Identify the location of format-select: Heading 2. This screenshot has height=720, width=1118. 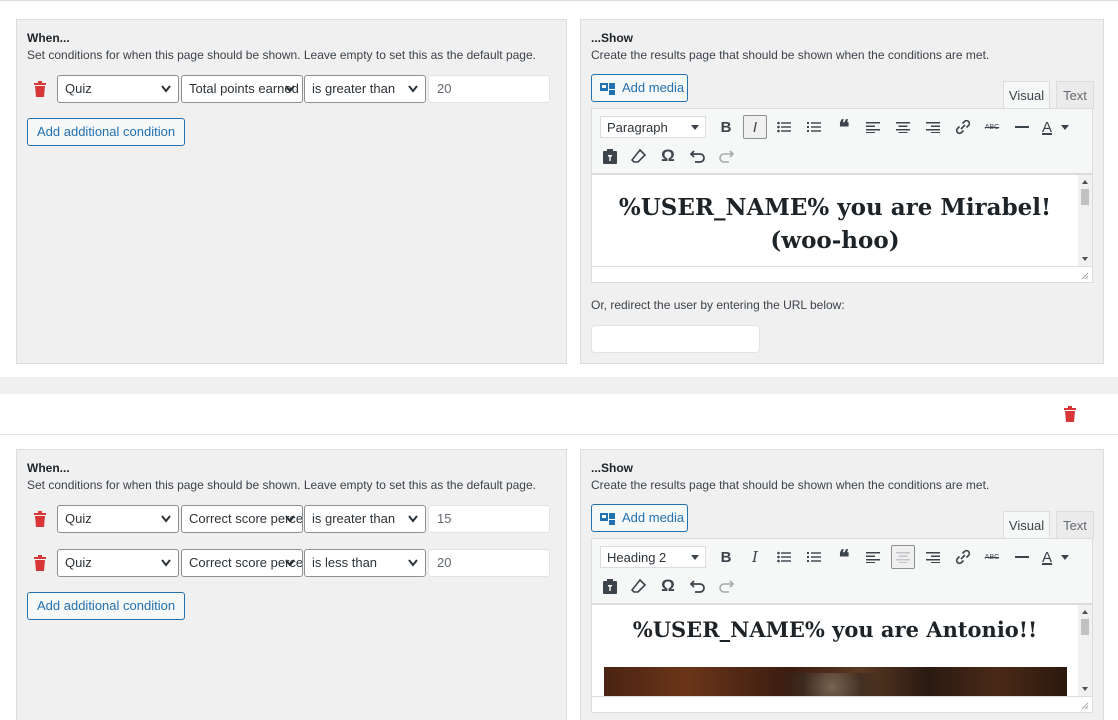
(653, 557).